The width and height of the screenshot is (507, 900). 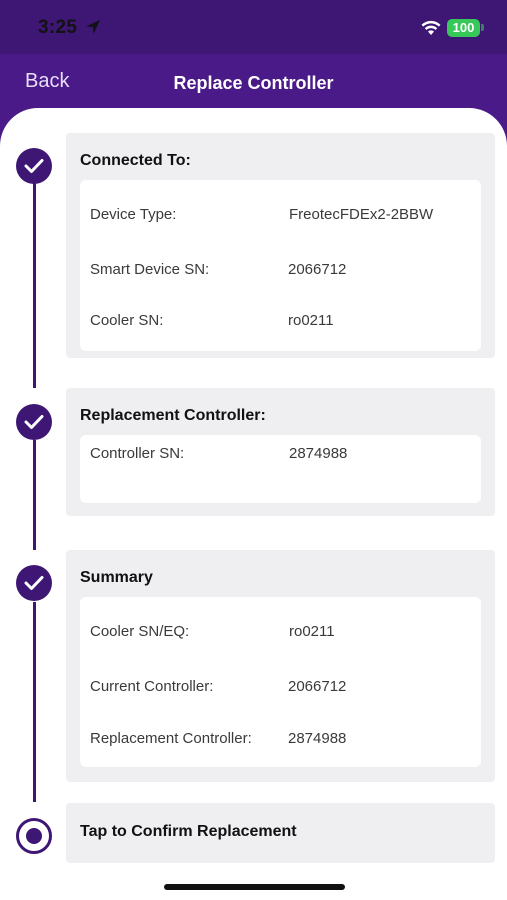 I want to click on location-arrow-icon, so click(x=93, y=27).